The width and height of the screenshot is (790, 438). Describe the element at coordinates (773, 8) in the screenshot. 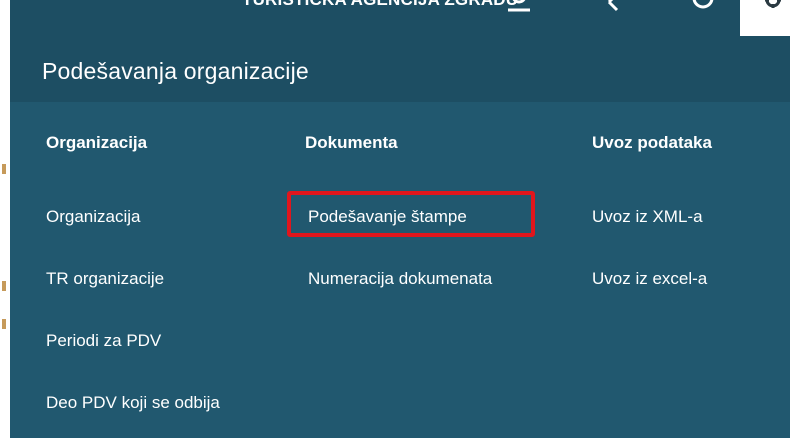

I see `gear-icon` at that location.